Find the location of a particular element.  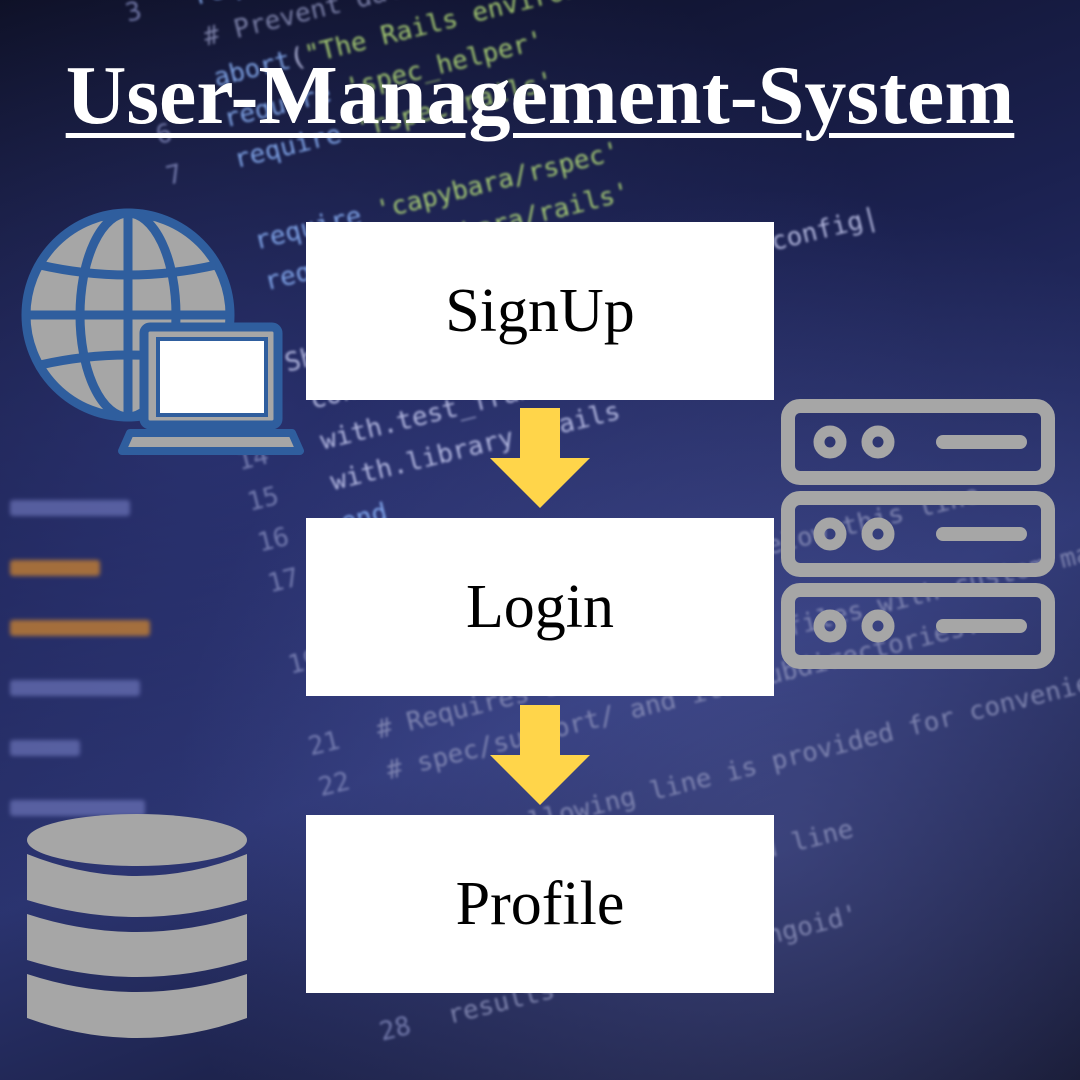

signup-step-label: SignUp is located at coordinates (540, 310).